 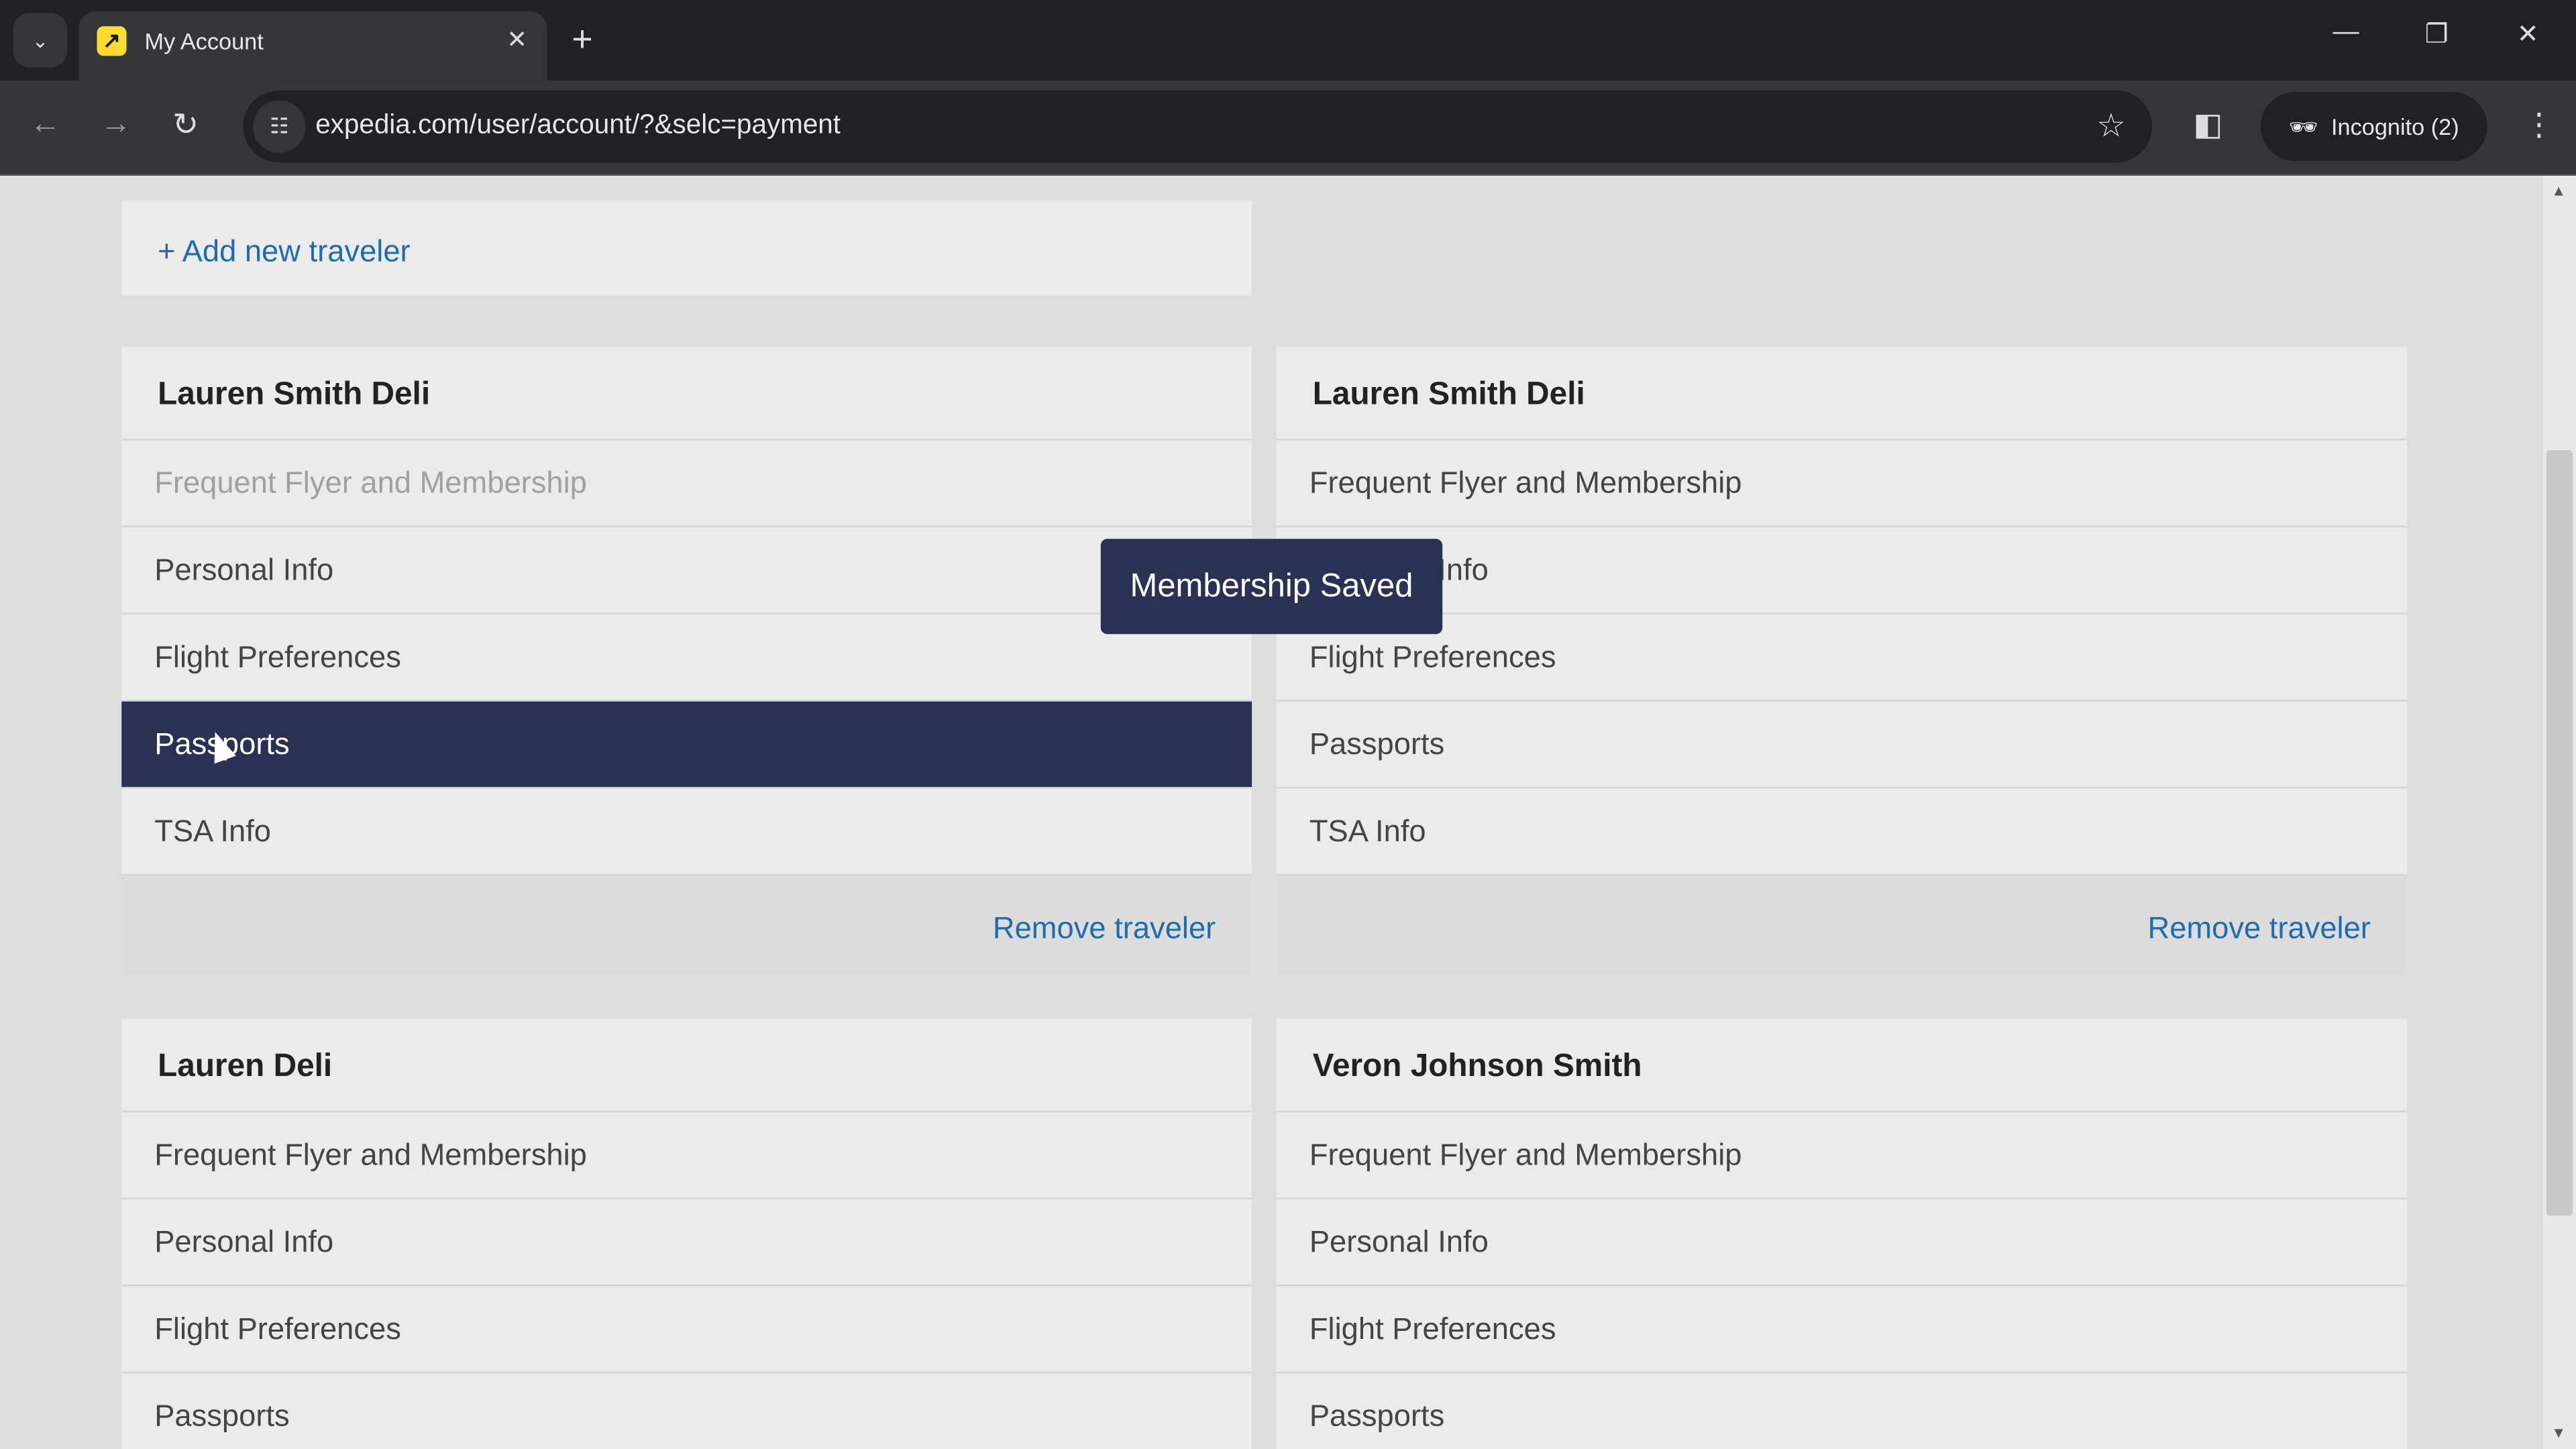 What do you see at coordinates (112, 41) in the screenshot?
I see `expedia-favicon-icon: ↗` at bounding box center [112, 41].